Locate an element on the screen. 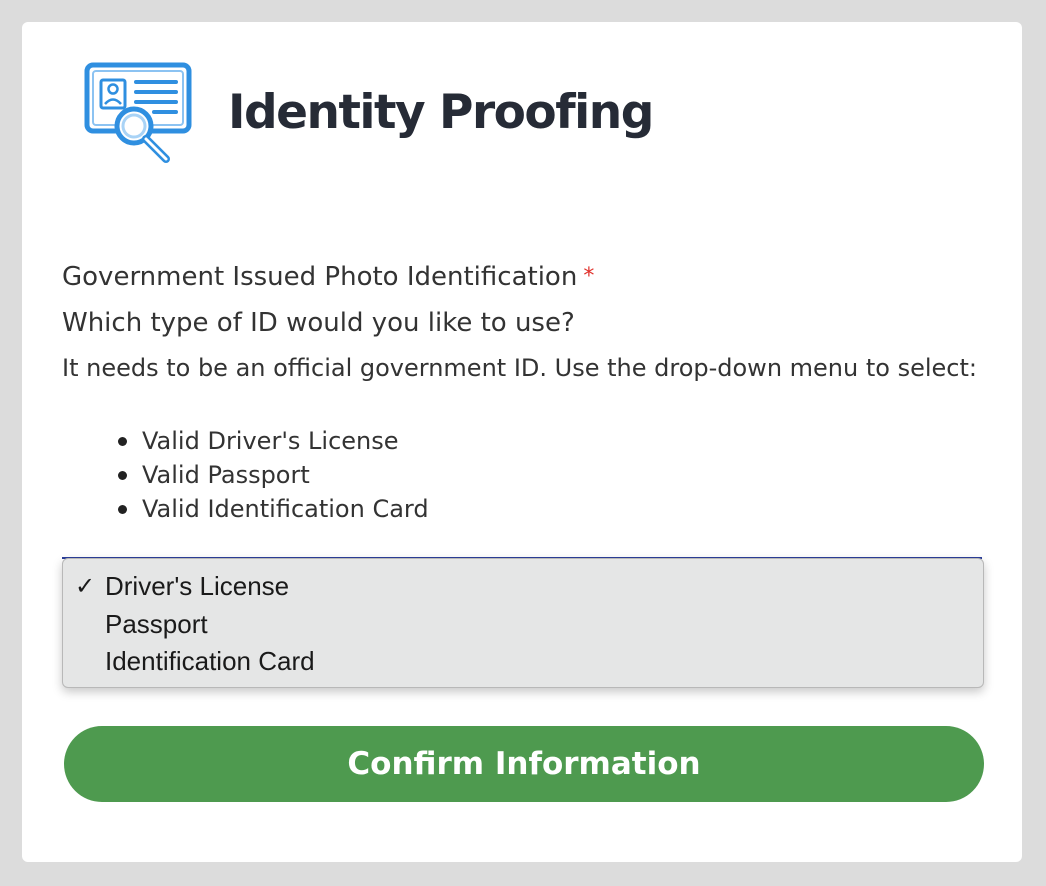 The height and width of the screenshot is (886, 1046). list-item: Valid Identification Card is located at coordinates (266, 509).